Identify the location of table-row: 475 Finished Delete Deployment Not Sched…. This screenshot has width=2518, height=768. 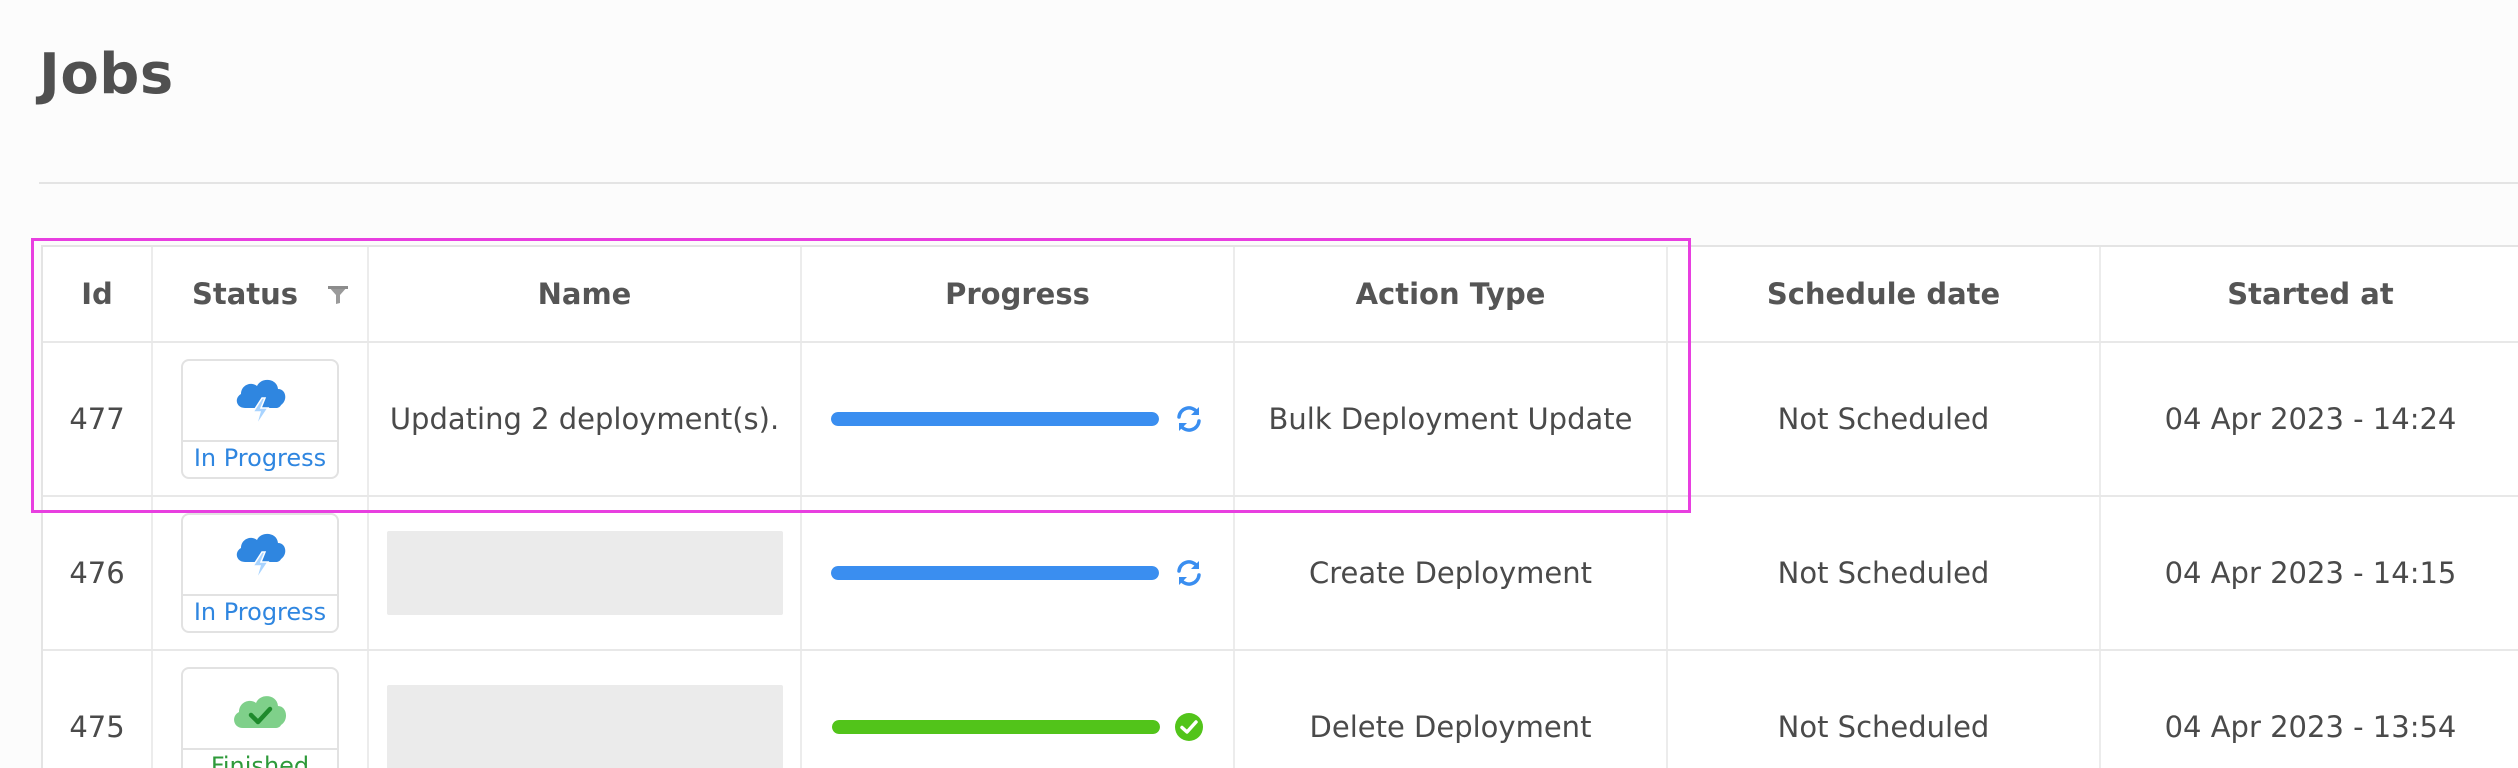
(1280, 709).